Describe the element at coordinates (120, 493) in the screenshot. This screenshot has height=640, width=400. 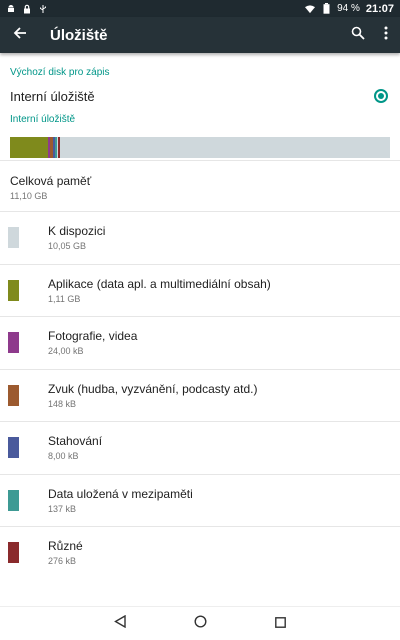
I see `category-name: Data uložená v mezipaměti` at that location.